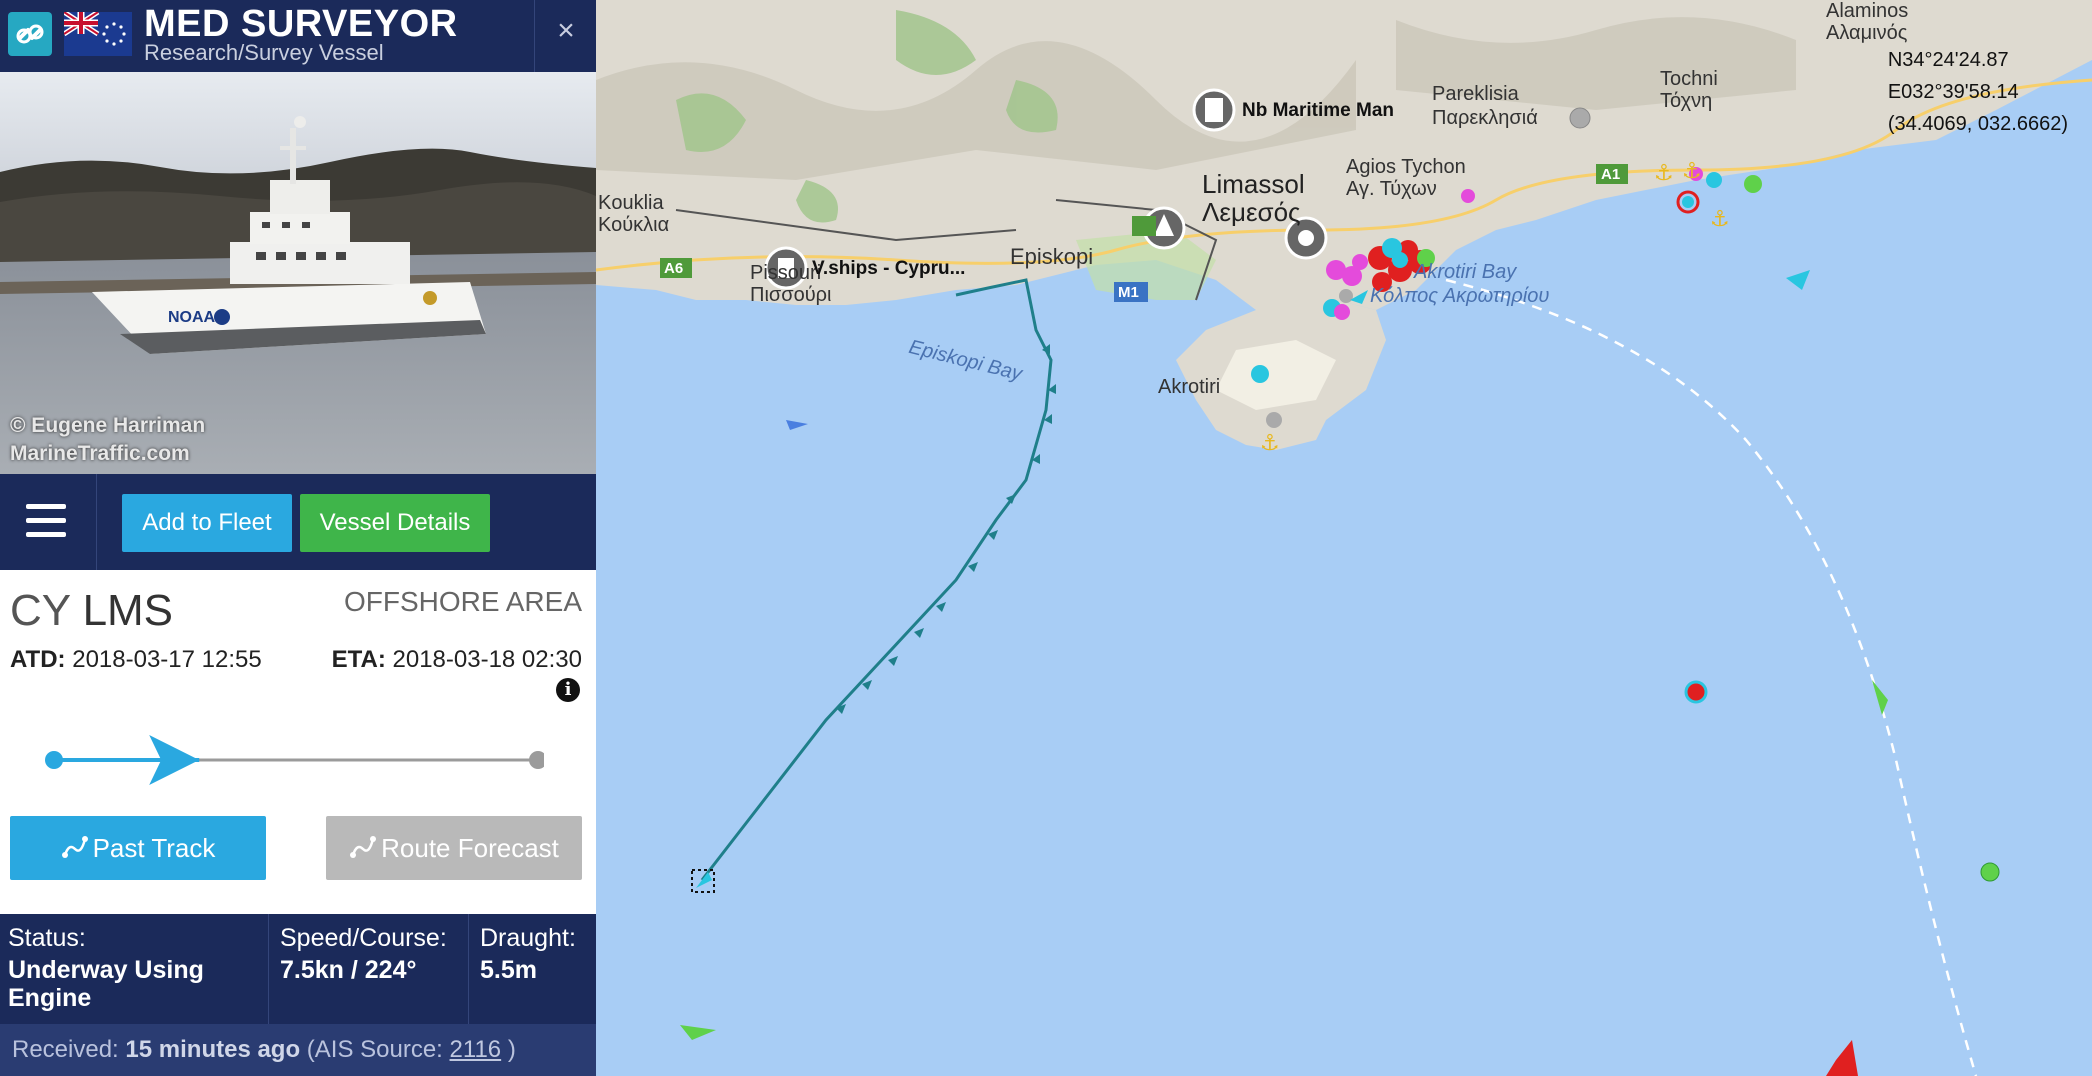 This screenshot has width=2092, height=1076. I want to click on road-shield-m1: M1, so click(1128, 292).